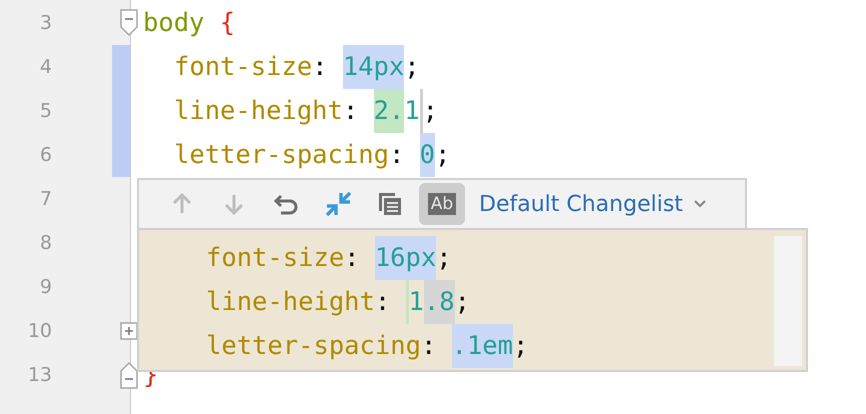 The width and height of the screenshot is (866, 414). I want to click on line-number: 6, so click(45, 155).